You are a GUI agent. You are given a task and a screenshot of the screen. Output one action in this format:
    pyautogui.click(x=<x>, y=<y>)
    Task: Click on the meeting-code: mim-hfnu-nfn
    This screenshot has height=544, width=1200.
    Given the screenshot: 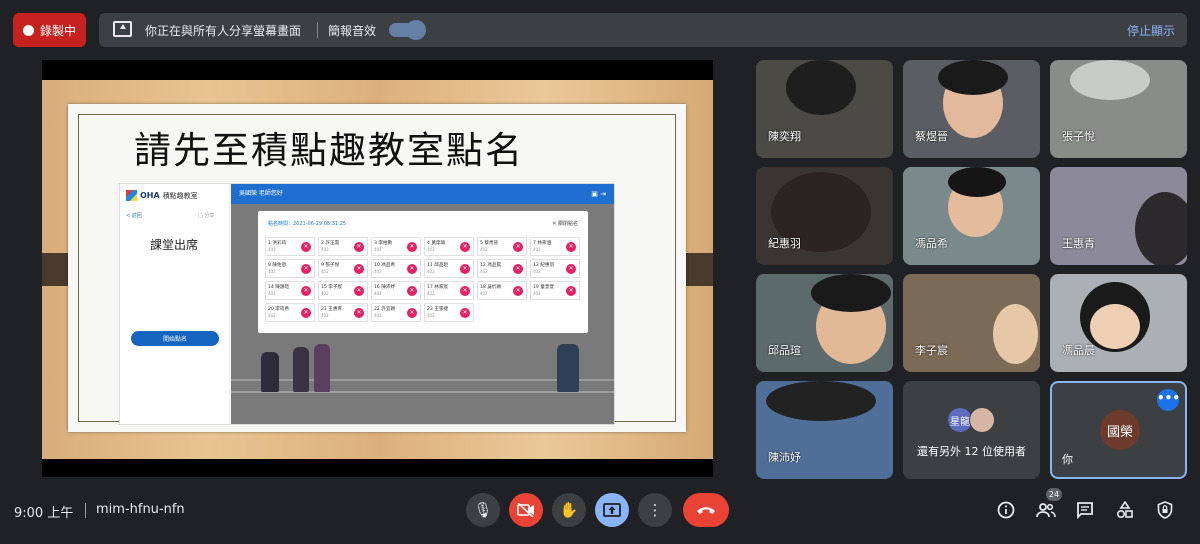 What is the action you would take?
    pyautogui.click(x=140, y=509)
    